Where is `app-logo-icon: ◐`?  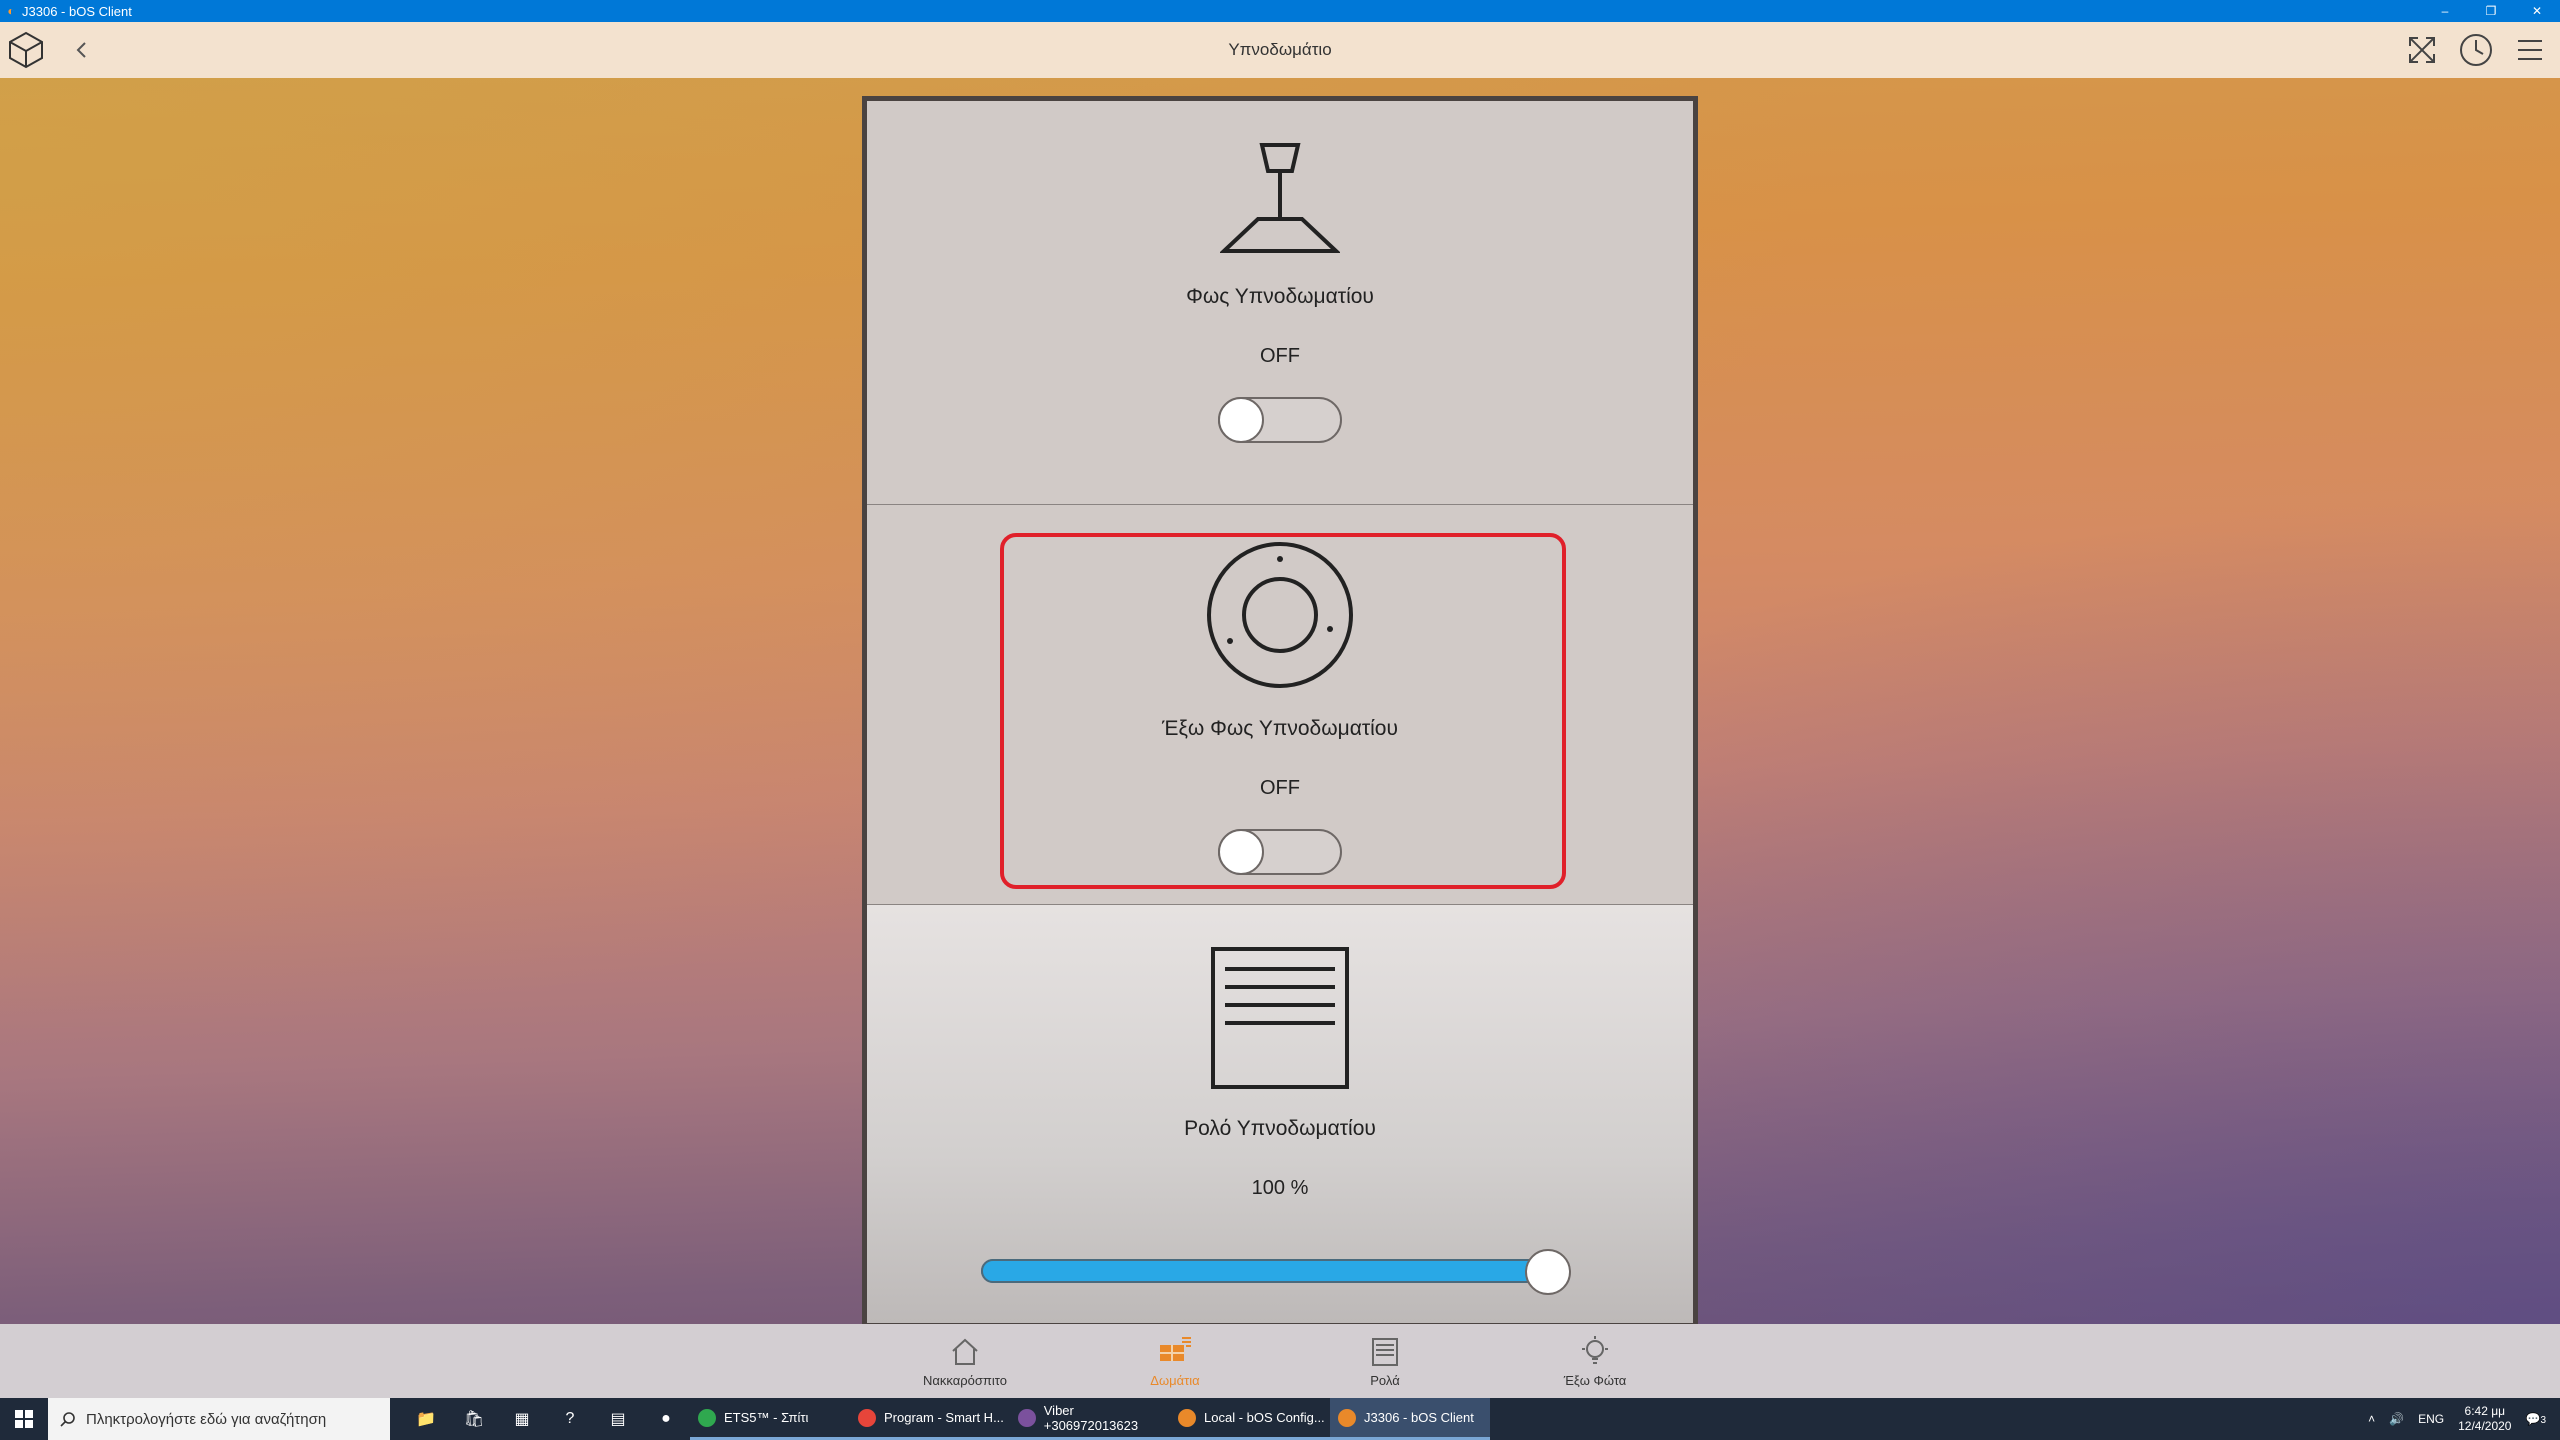 app-logo-icon: ◐ is located at coordinates (11, 11).